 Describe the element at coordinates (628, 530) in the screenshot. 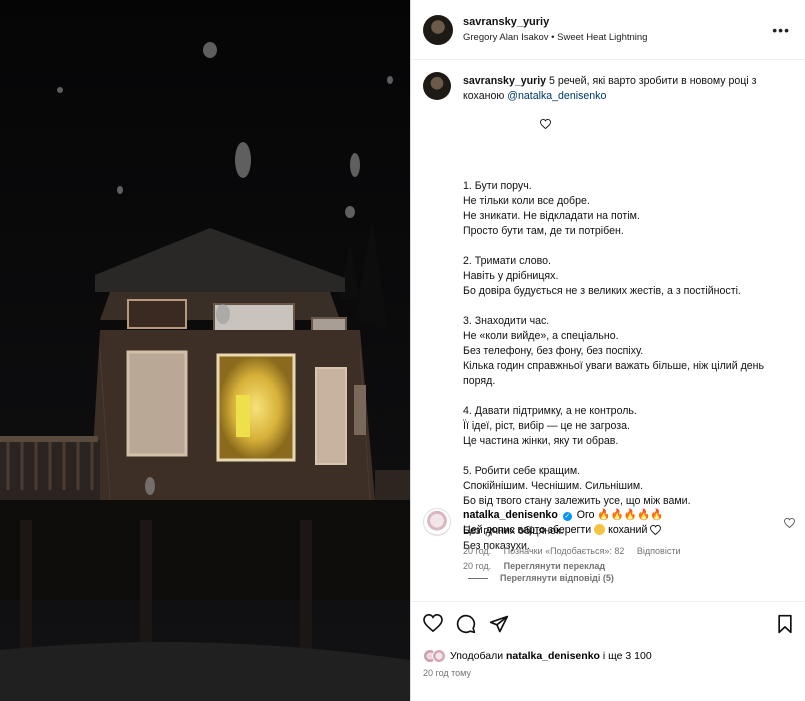

I see `comment-line-2-end: коханий` at that location.